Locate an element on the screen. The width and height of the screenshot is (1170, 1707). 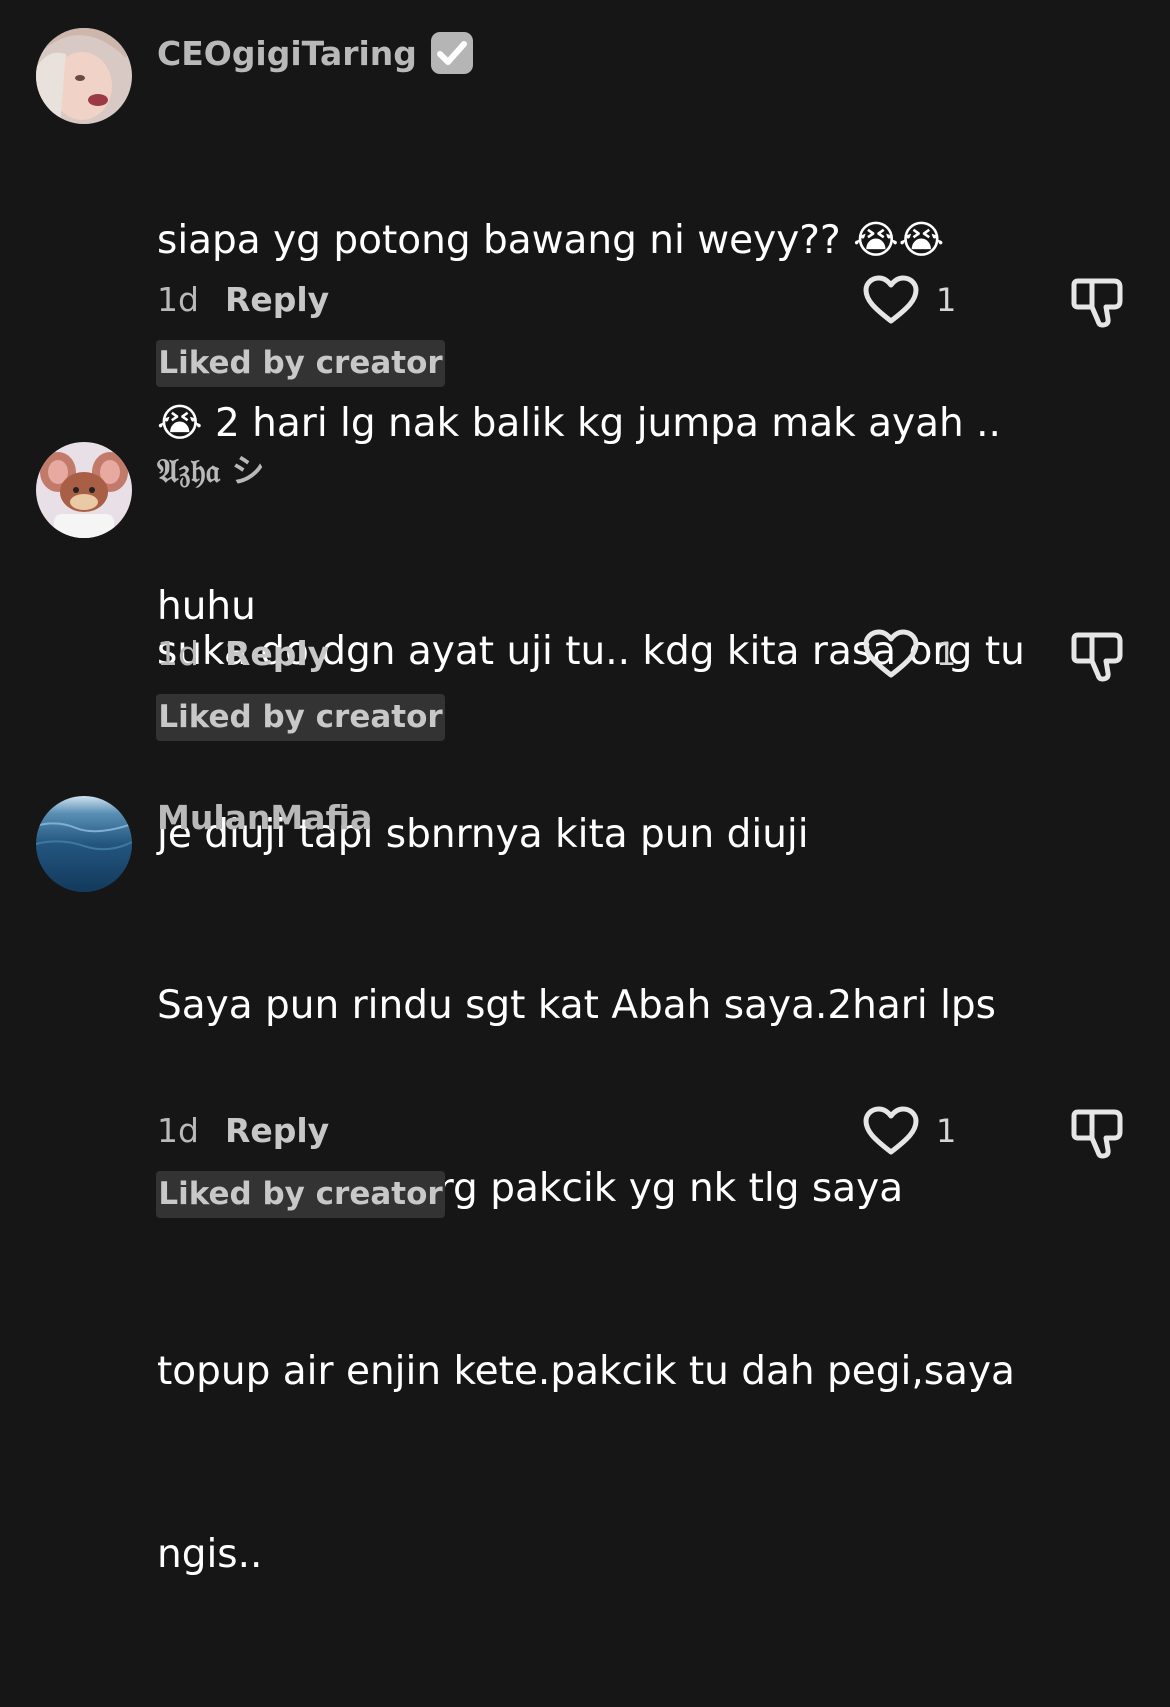
comment-line: siapa yg potong bawang ni weyy?? 😭😭 is located at coordinates (551, 240).